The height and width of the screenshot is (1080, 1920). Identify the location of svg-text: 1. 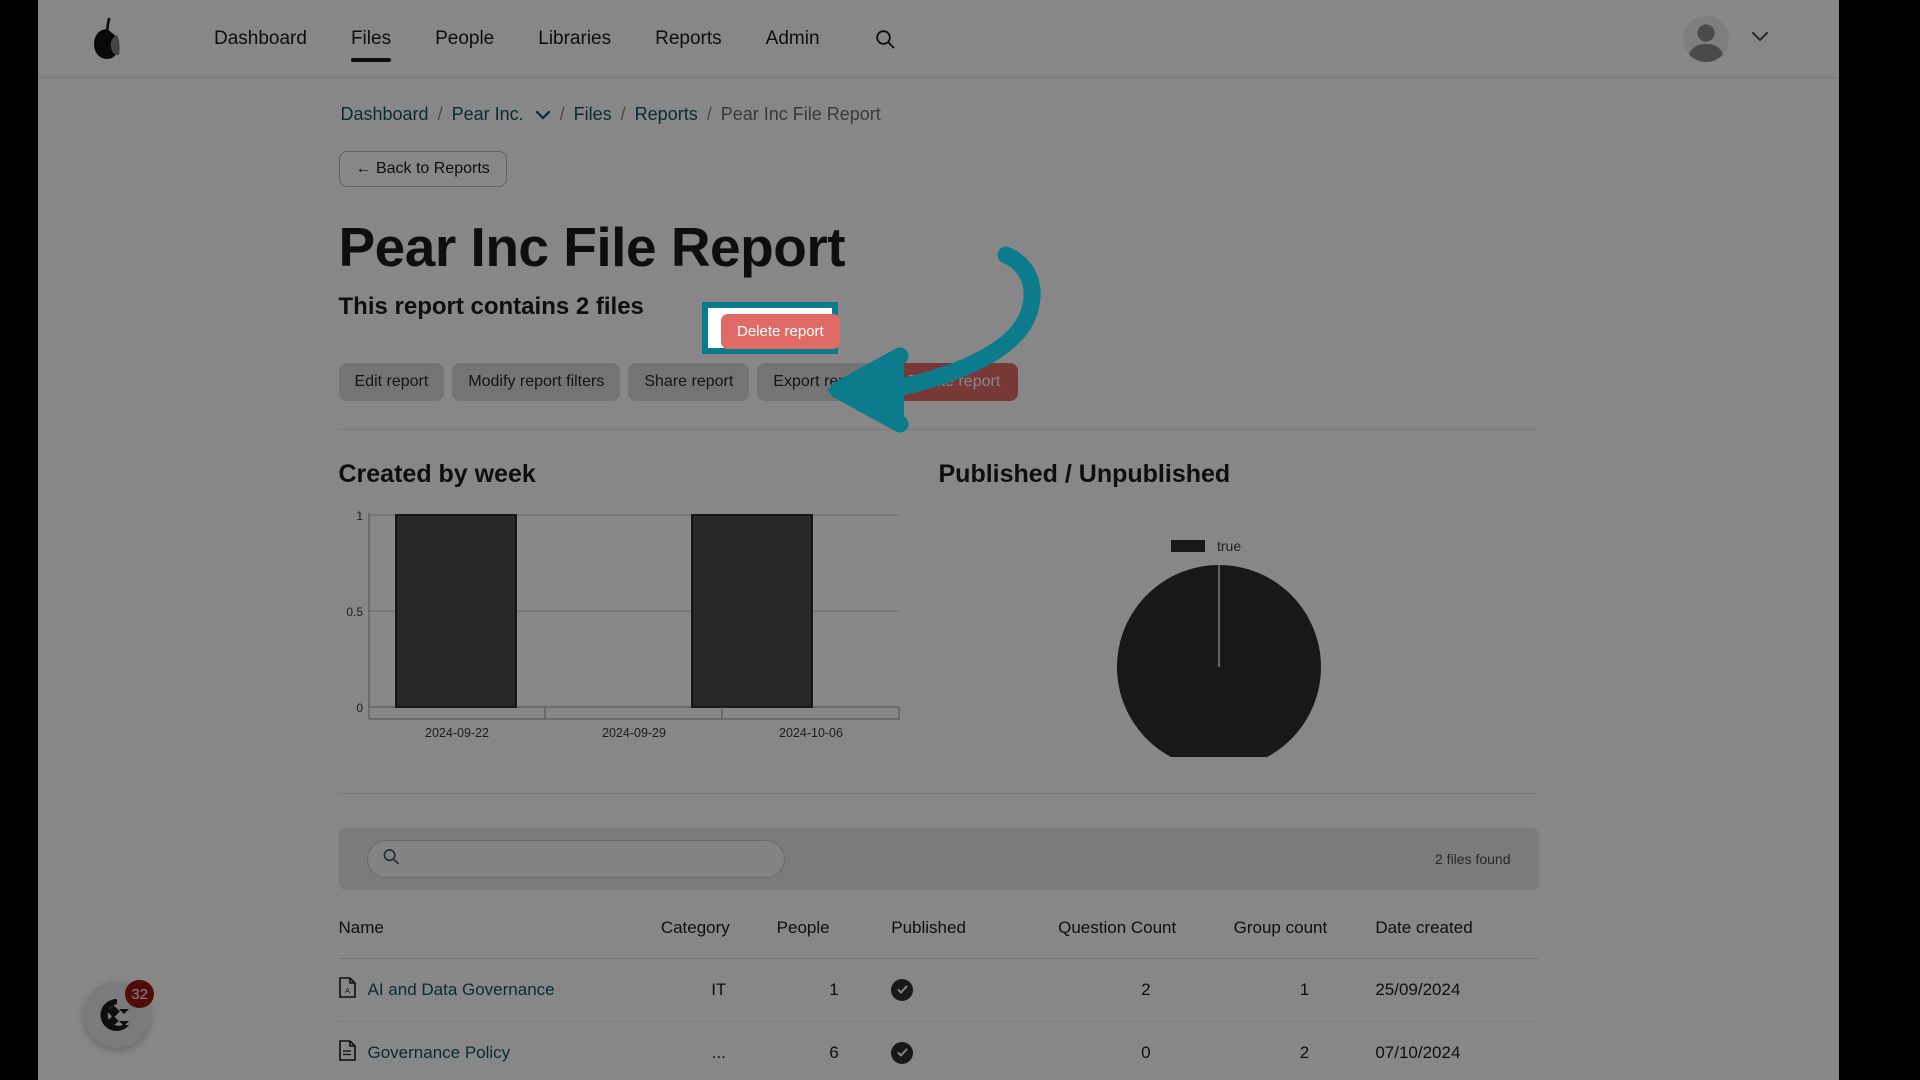
(359, 516).